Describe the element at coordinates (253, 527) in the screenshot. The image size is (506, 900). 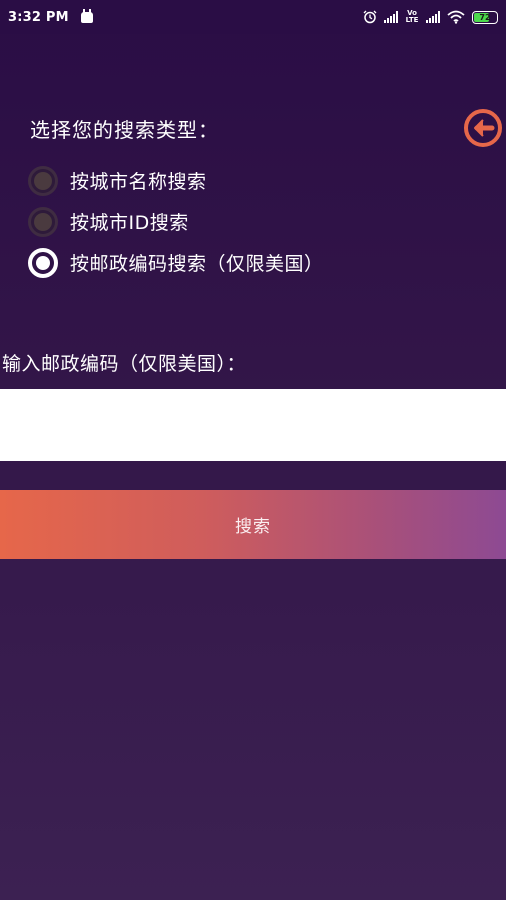
I see `search-button-label: 搜索` at that location.